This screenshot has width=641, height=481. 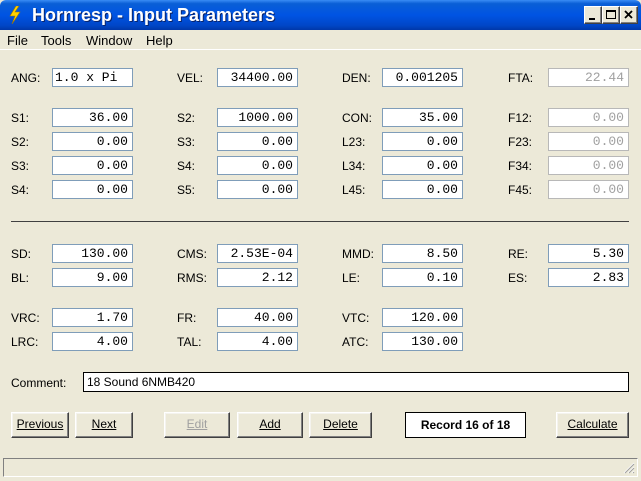 I want to click on calculate-button: Calculate, so click(x=592, y=425).